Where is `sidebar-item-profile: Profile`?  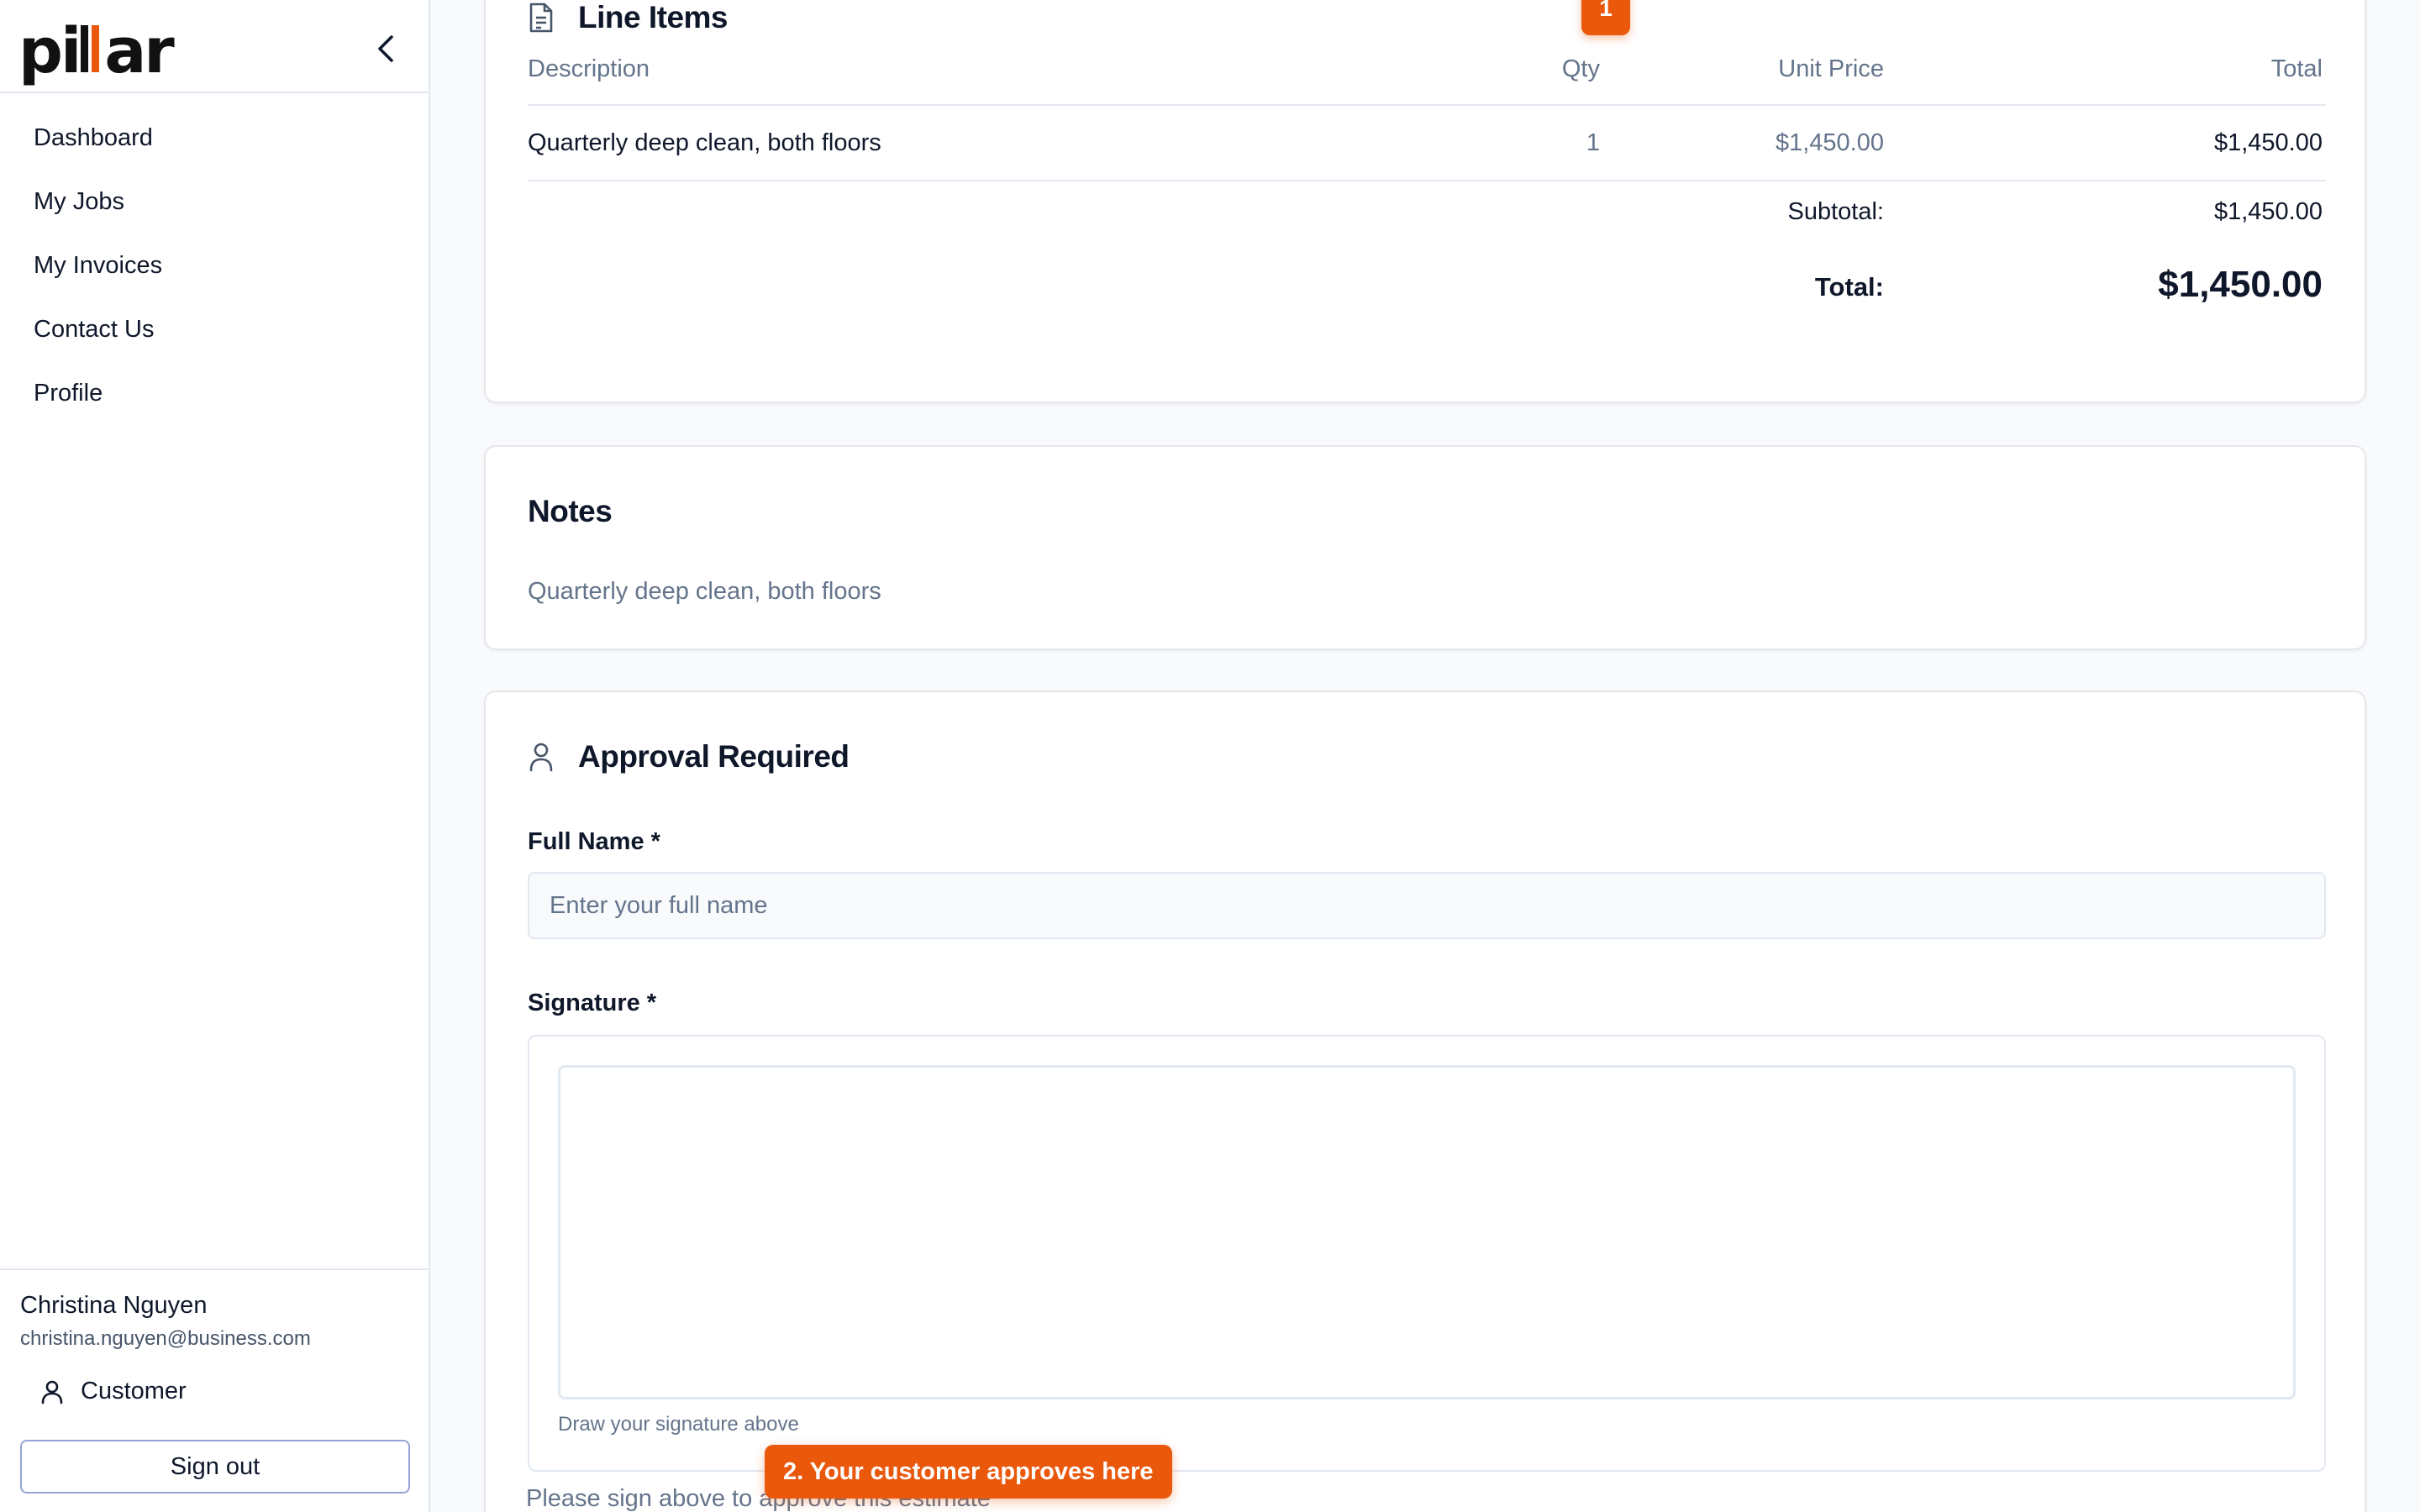
sidebar-item-profile: Profile is located at coordinates (214, 393).